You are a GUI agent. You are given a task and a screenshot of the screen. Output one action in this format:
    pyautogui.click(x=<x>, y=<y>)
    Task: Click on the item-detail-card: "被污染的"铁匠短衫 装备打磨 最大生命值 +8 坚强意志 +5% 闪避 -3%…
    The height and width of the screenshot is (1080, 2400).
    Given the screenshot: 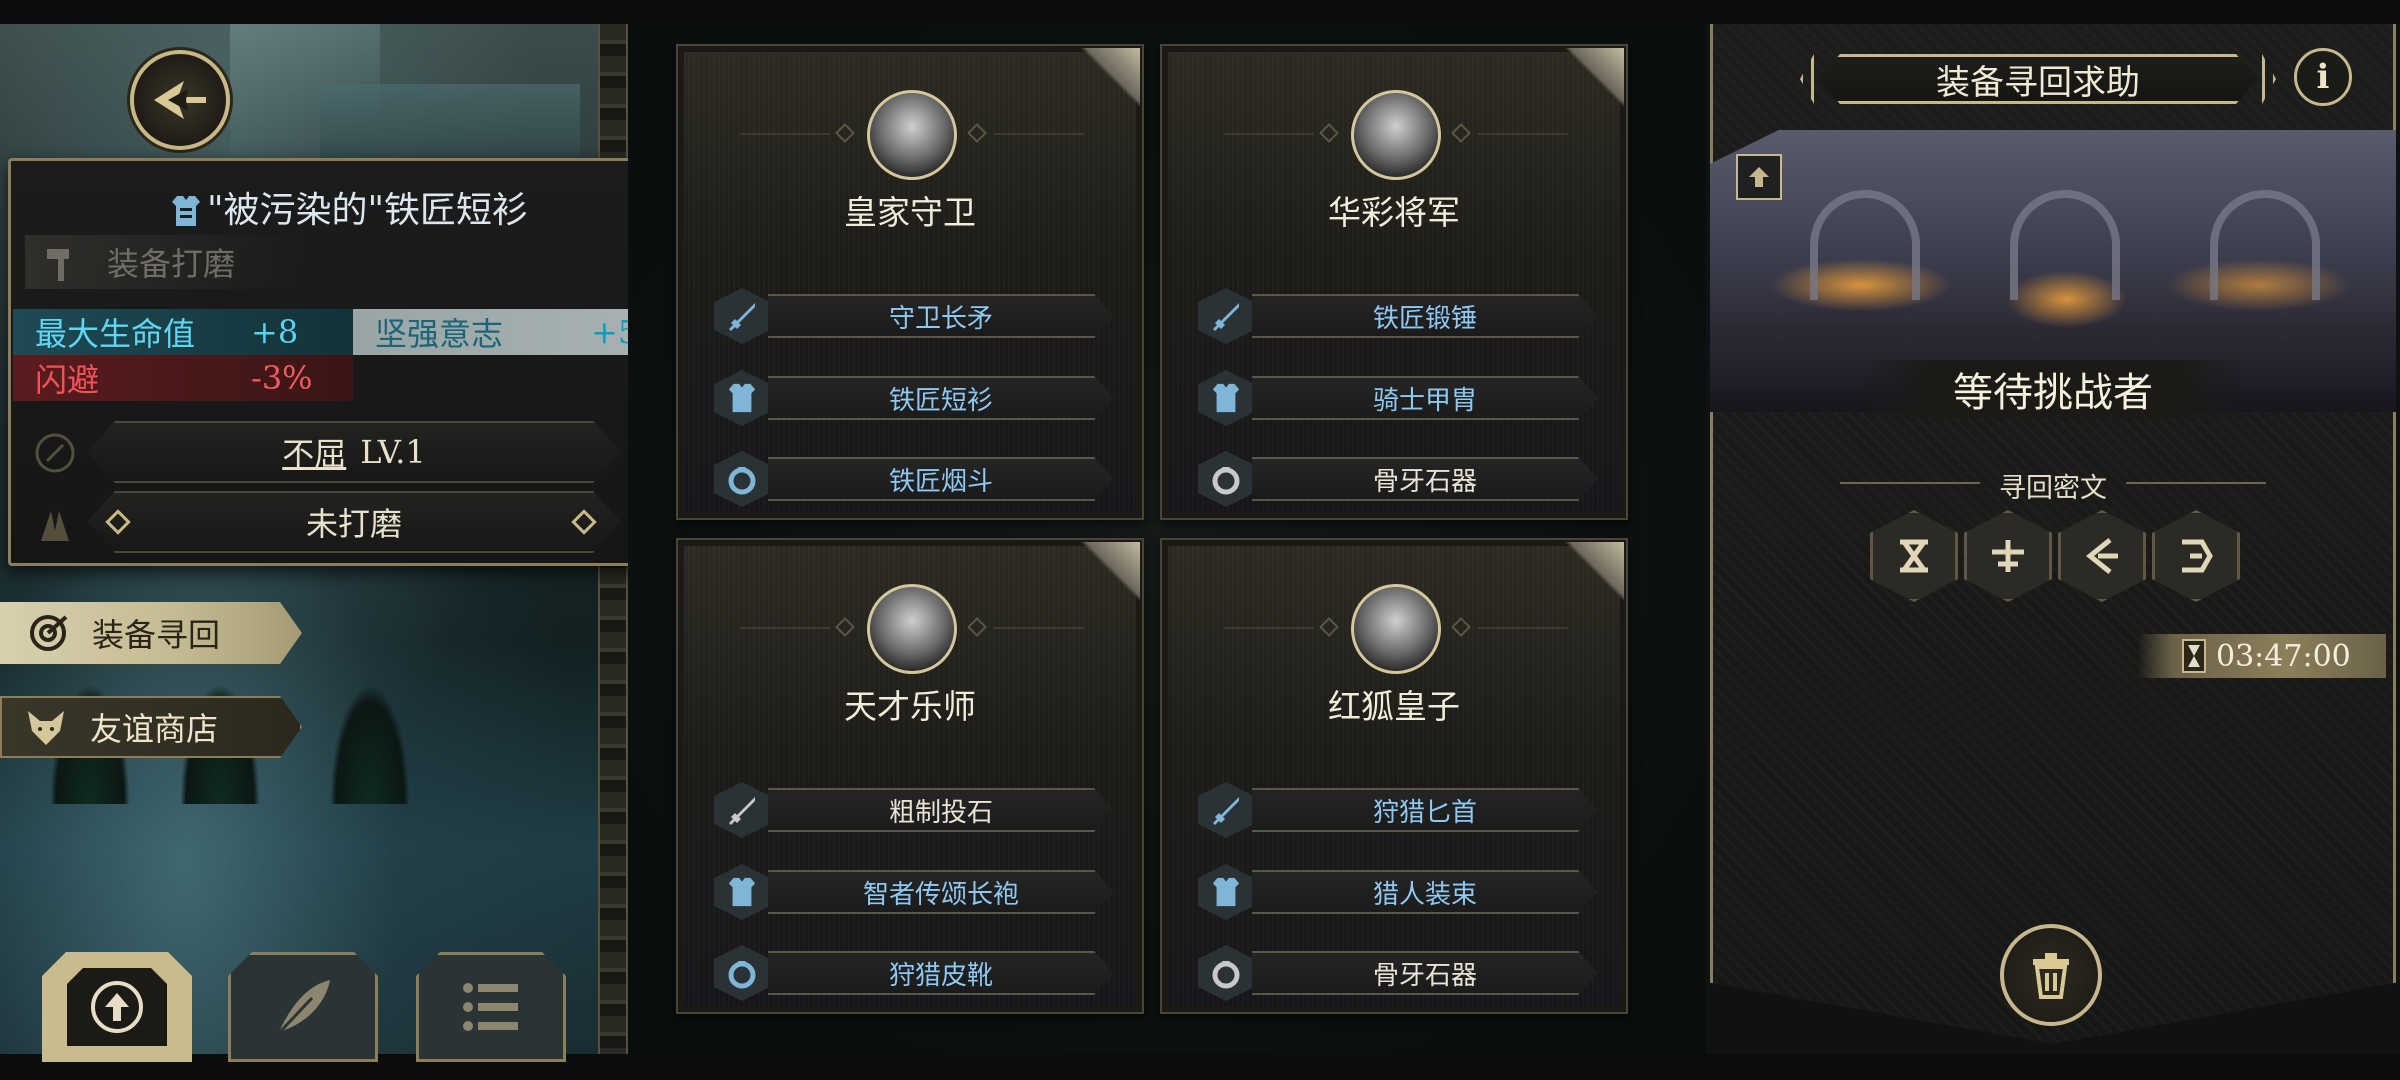 What is the action you would take?
    pyautogui.click(x=349, y=362)
    